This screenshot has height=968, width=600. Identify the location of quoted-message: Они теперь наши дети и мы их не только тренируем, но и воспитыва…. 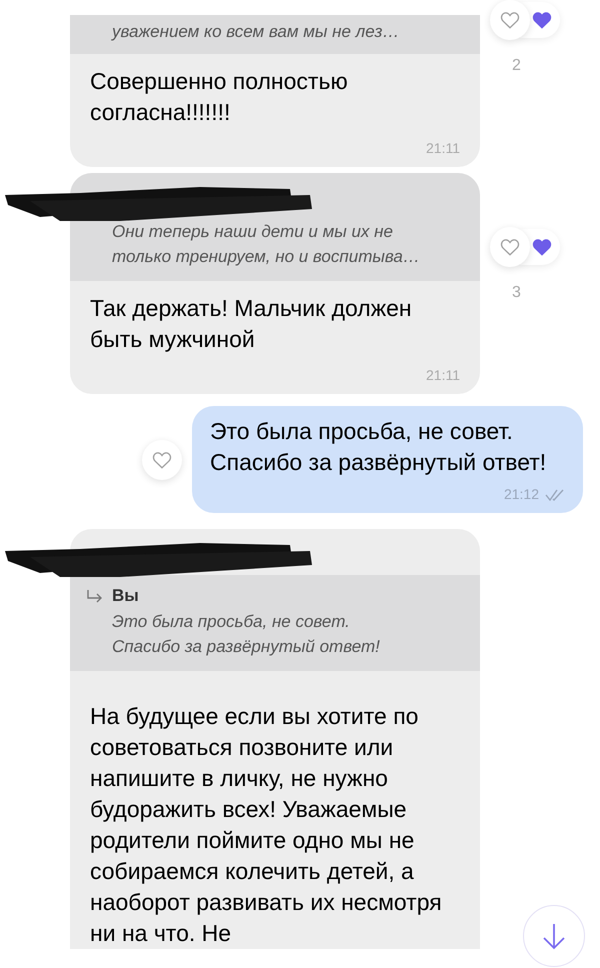
(275, 250).